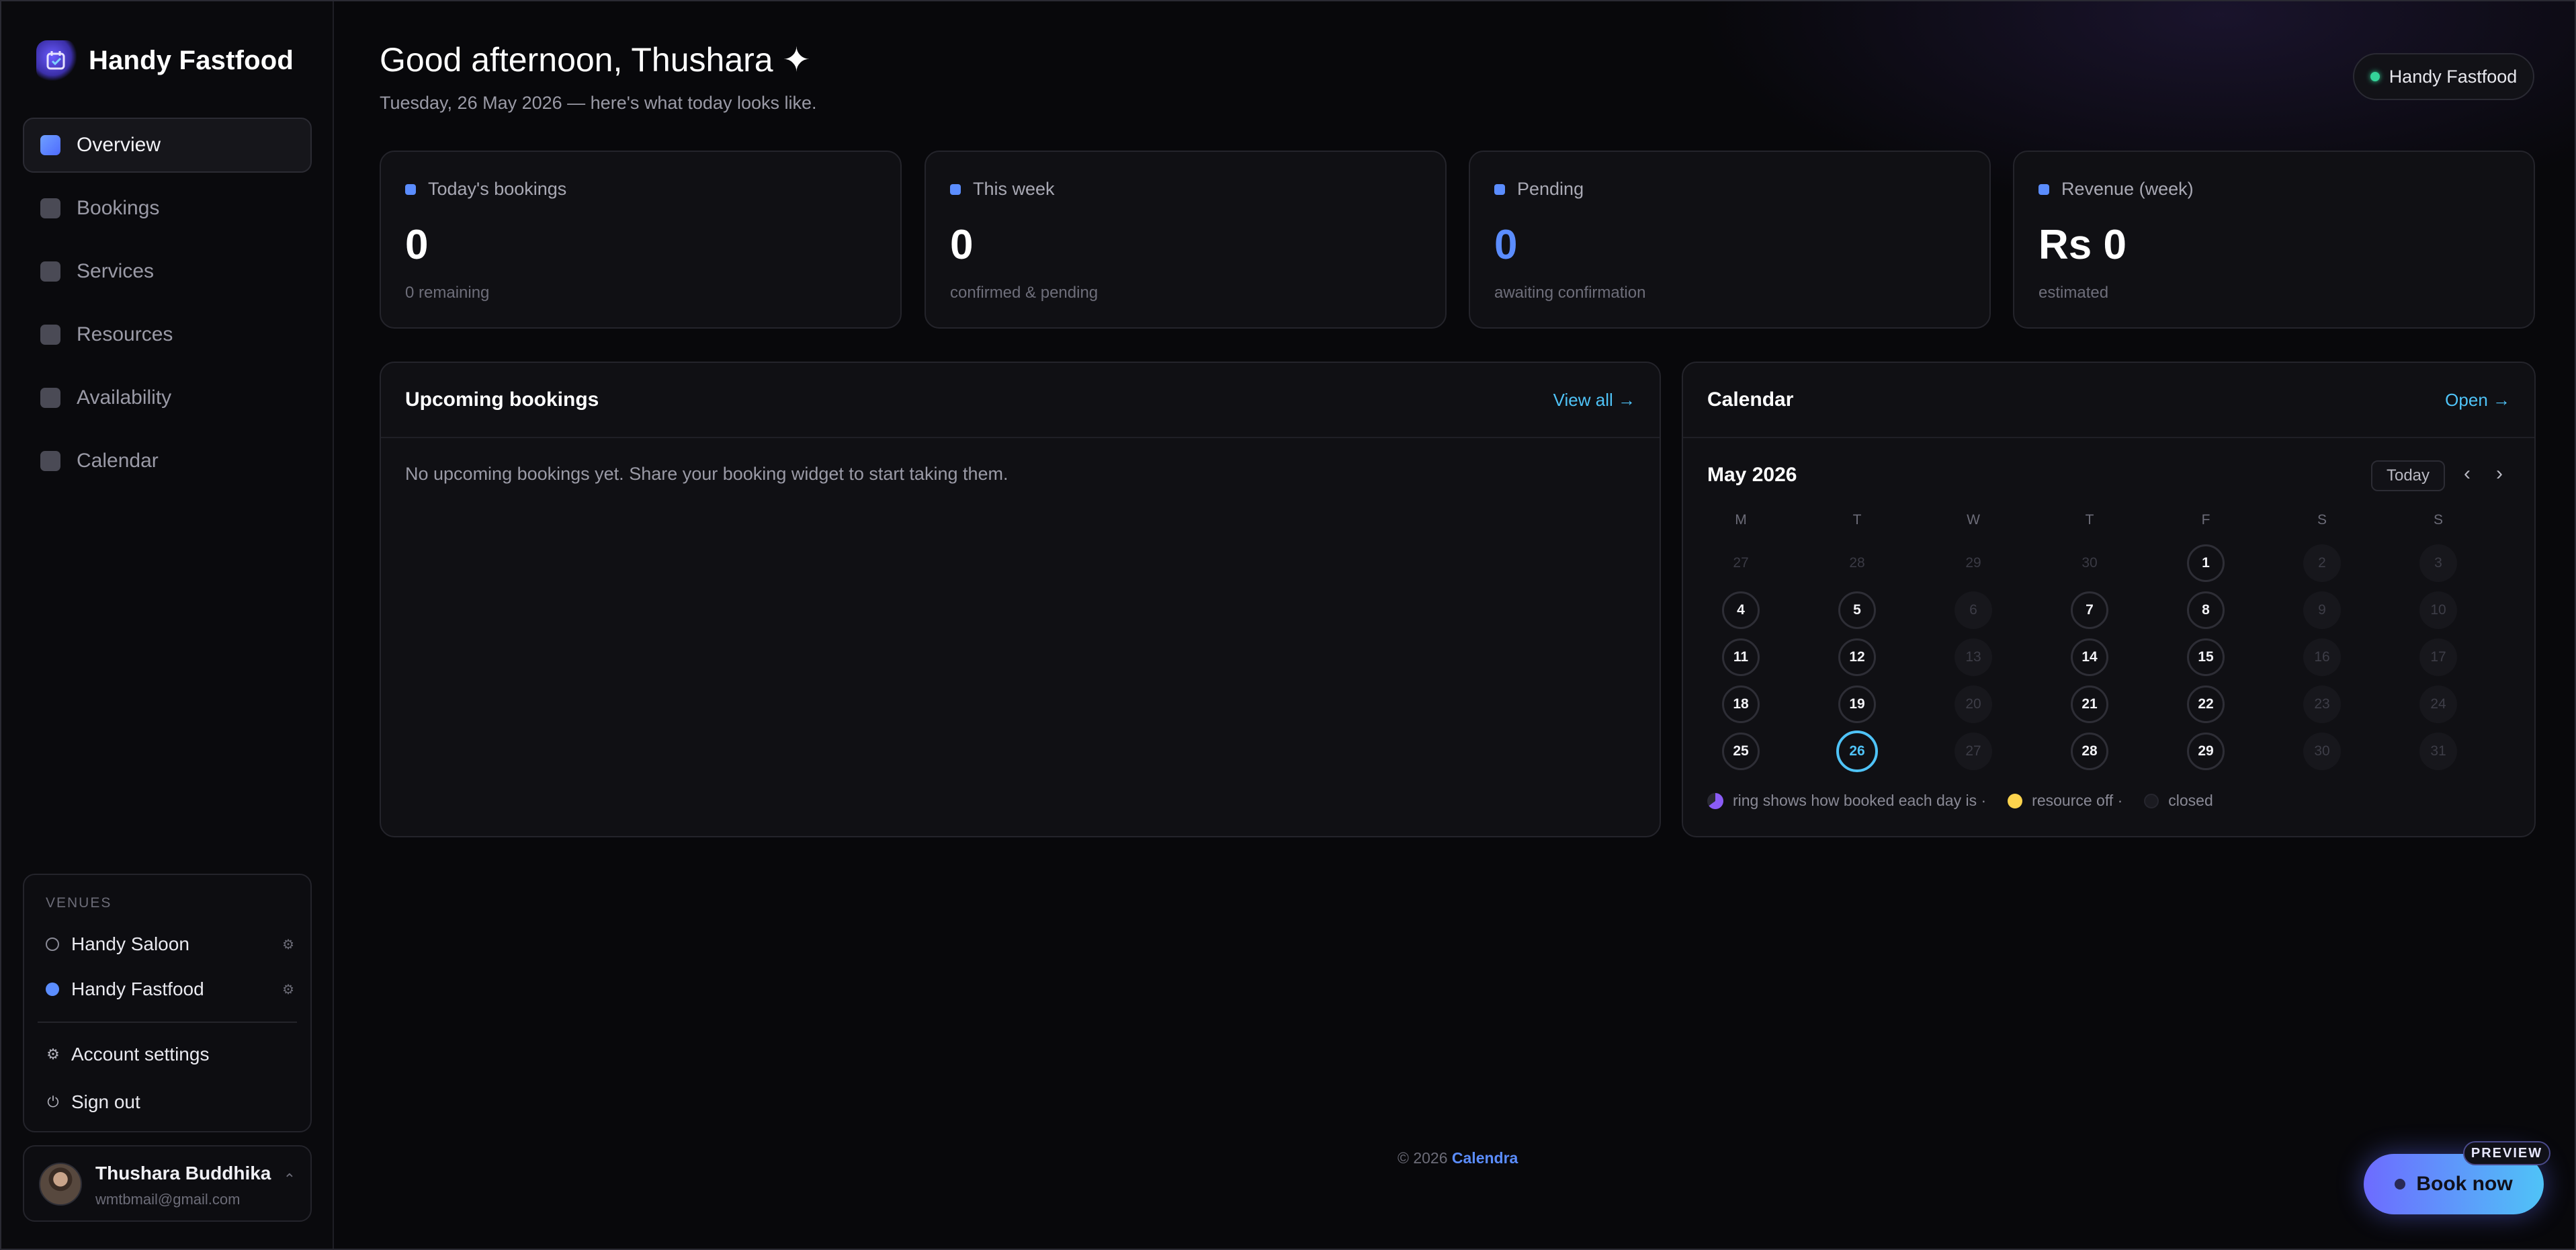  Describe the element at coordinates (2089, 704) in the screenshot. I see `calendar-day: 21` at that location.